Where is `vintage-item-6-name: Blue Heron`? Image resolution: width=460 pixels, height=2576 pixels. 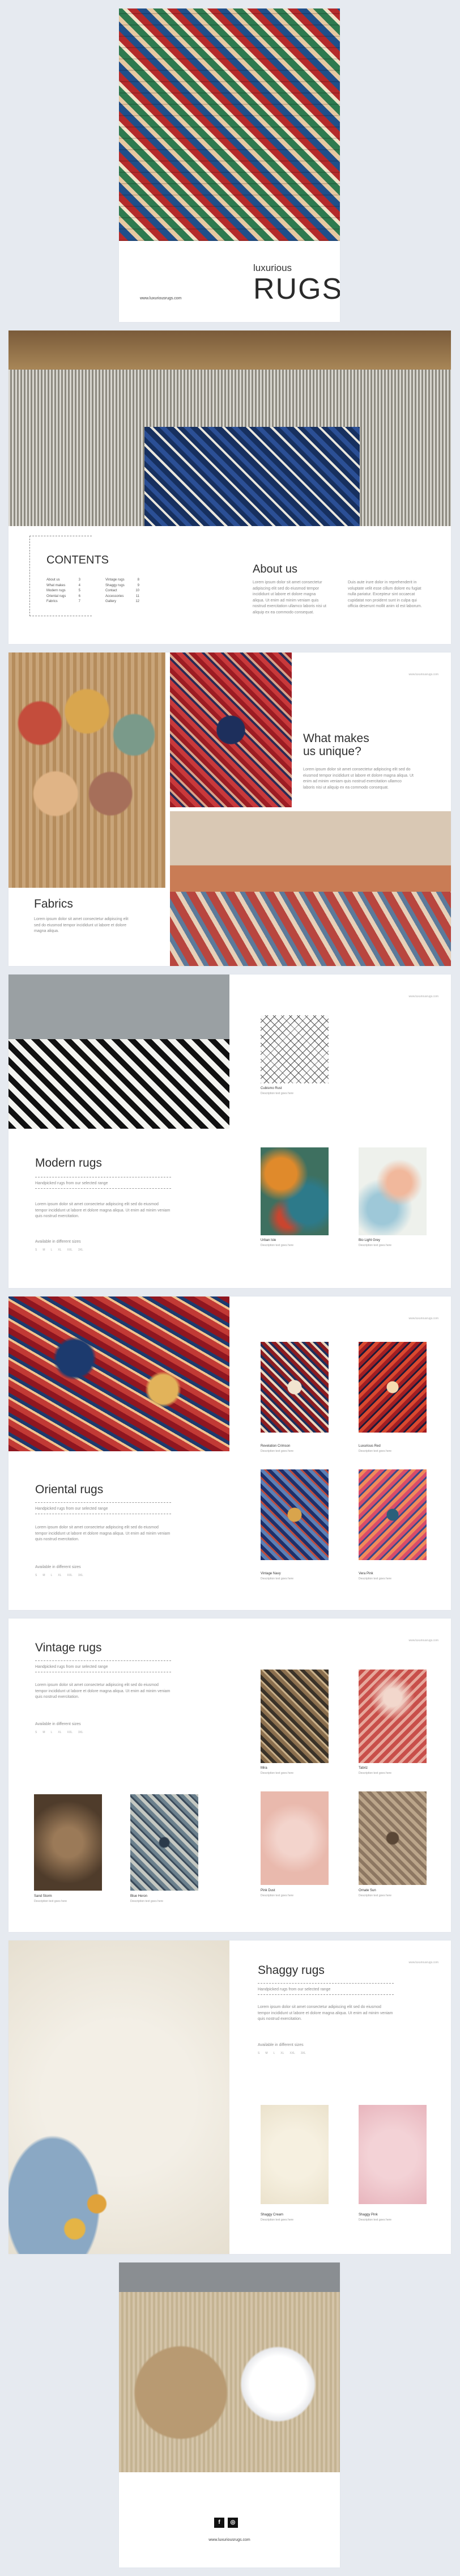 vintage-item-6-name: Blue Heron is located at coordinates (139, 1896).